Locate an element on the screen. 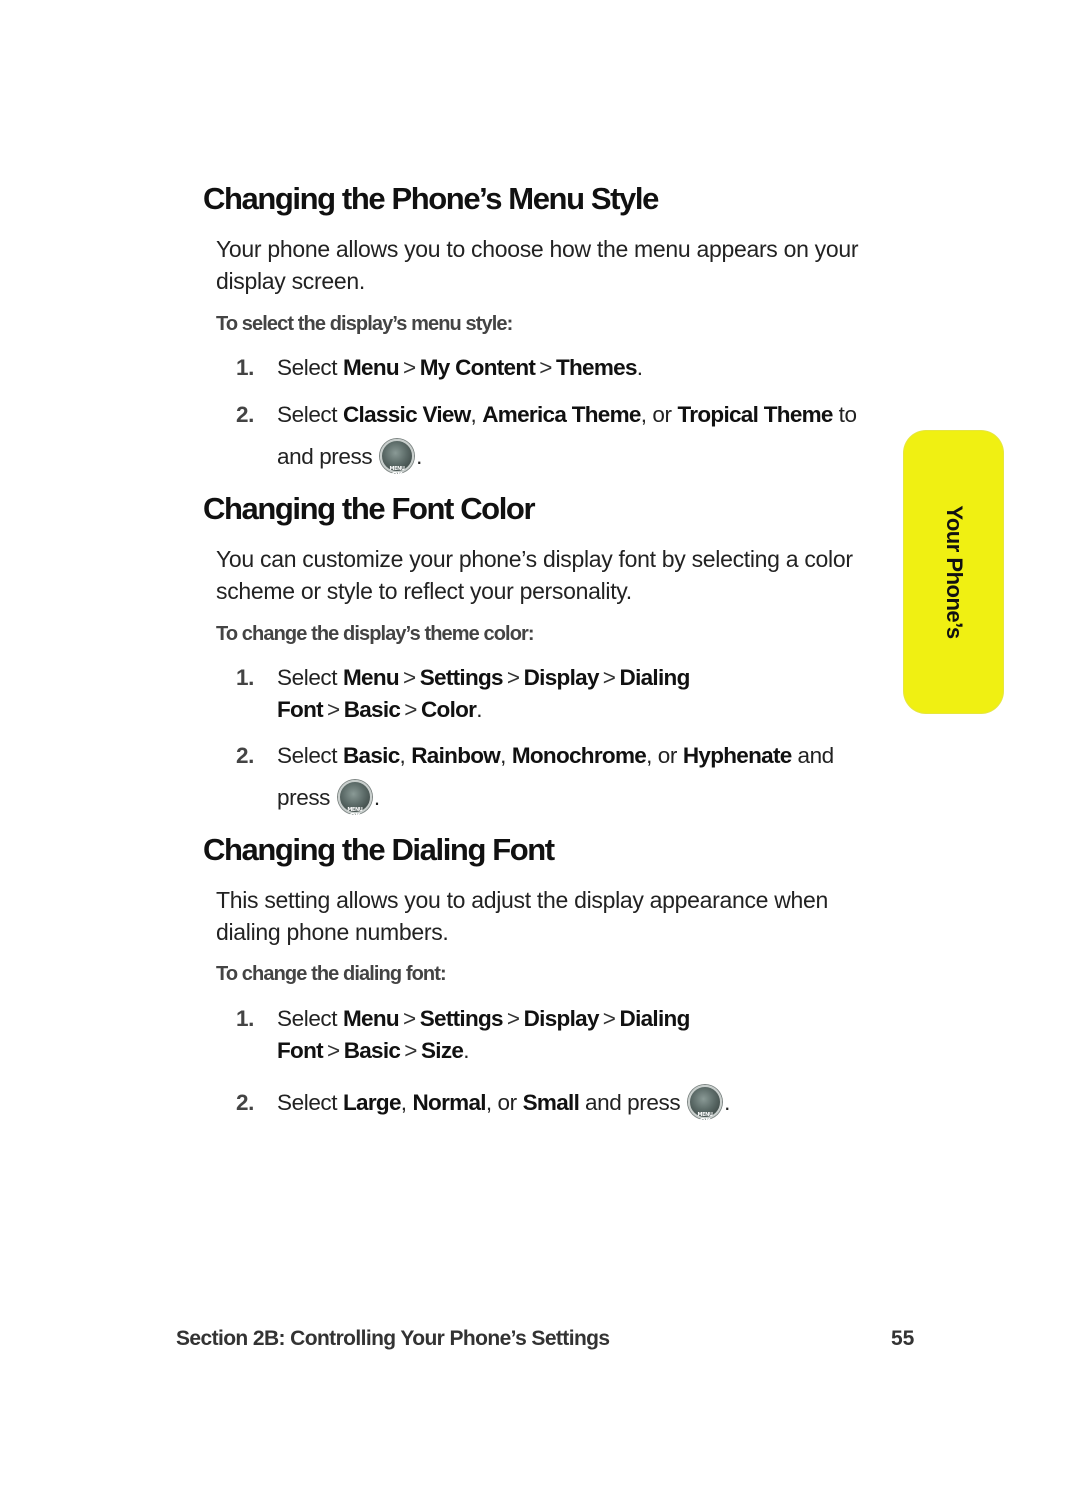 This screenshot has width=1080, height=1512. menu-path-item: Size is located at coordinates (442, 1050).